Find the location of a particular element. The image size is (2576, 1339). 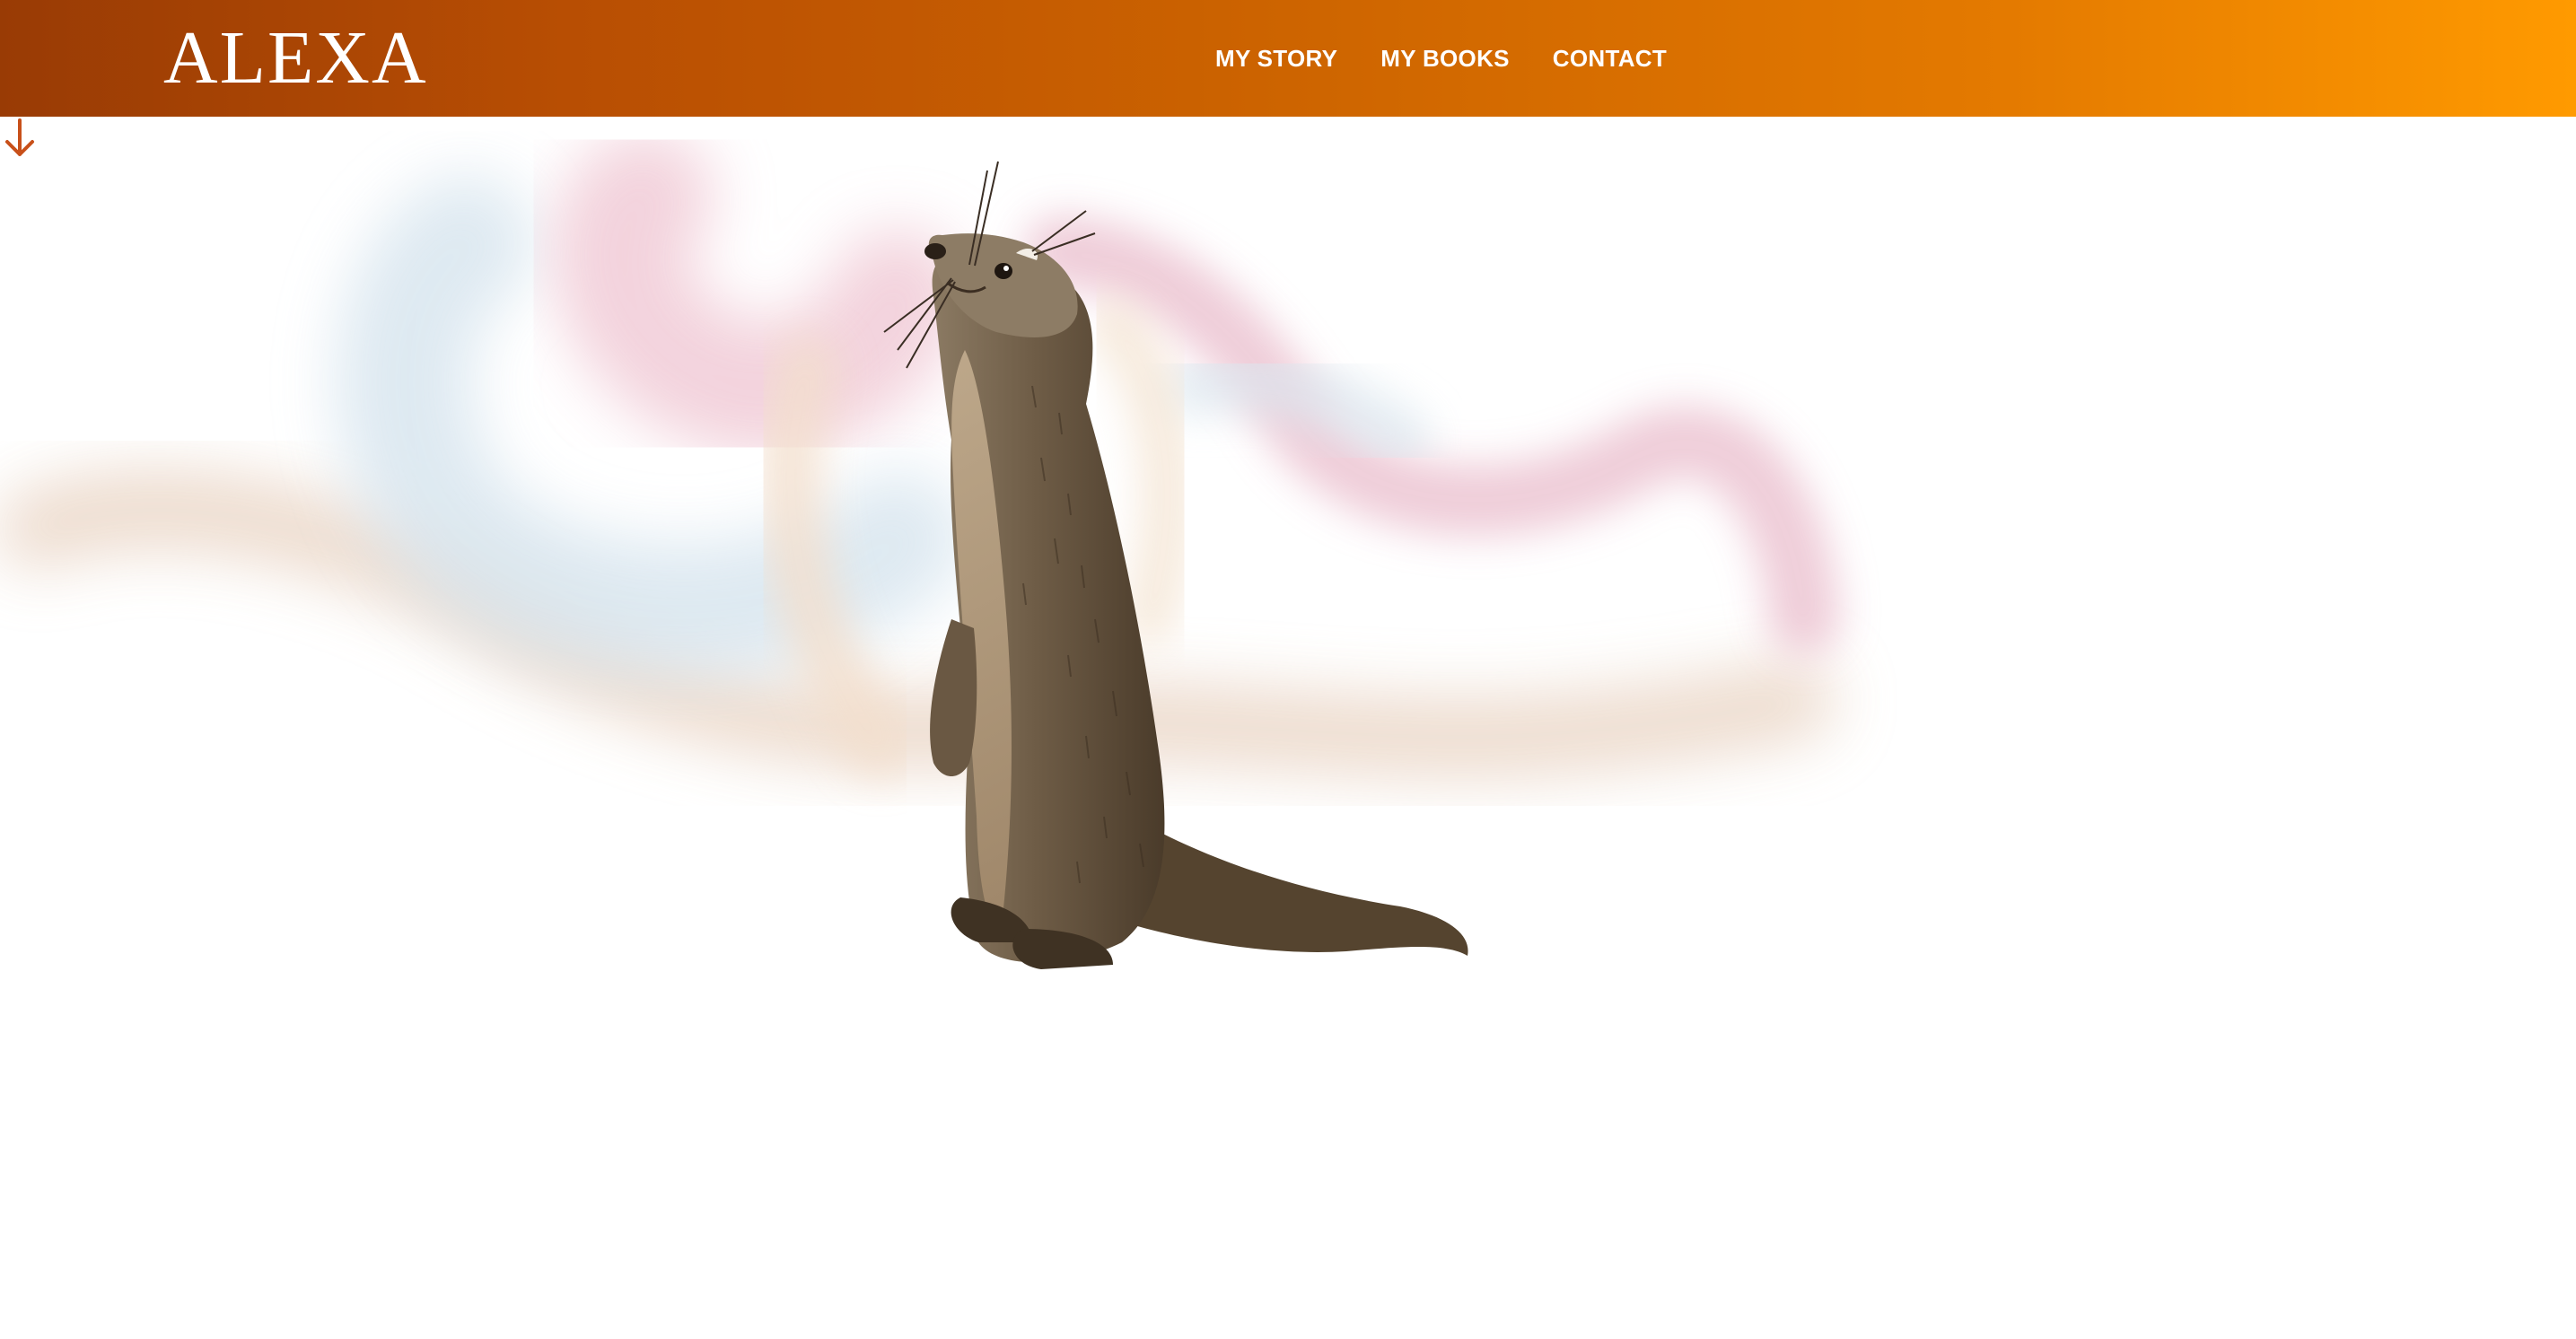

arrow-down-icon is located at coordinates (19, 138).